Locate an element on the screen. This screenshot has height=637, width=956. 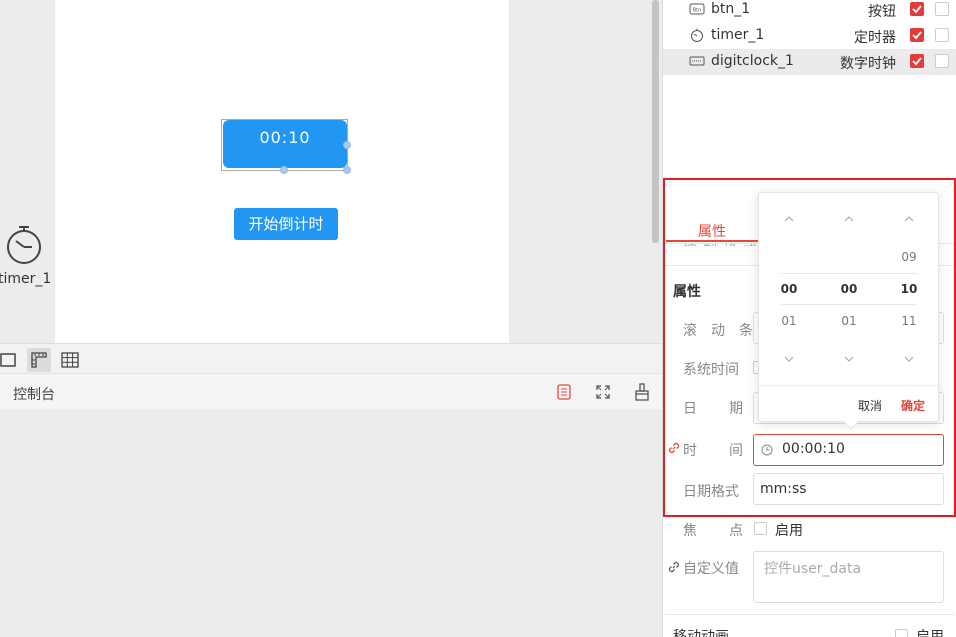
timer-component-label: timer_1 is located at coordinates (26, 279).